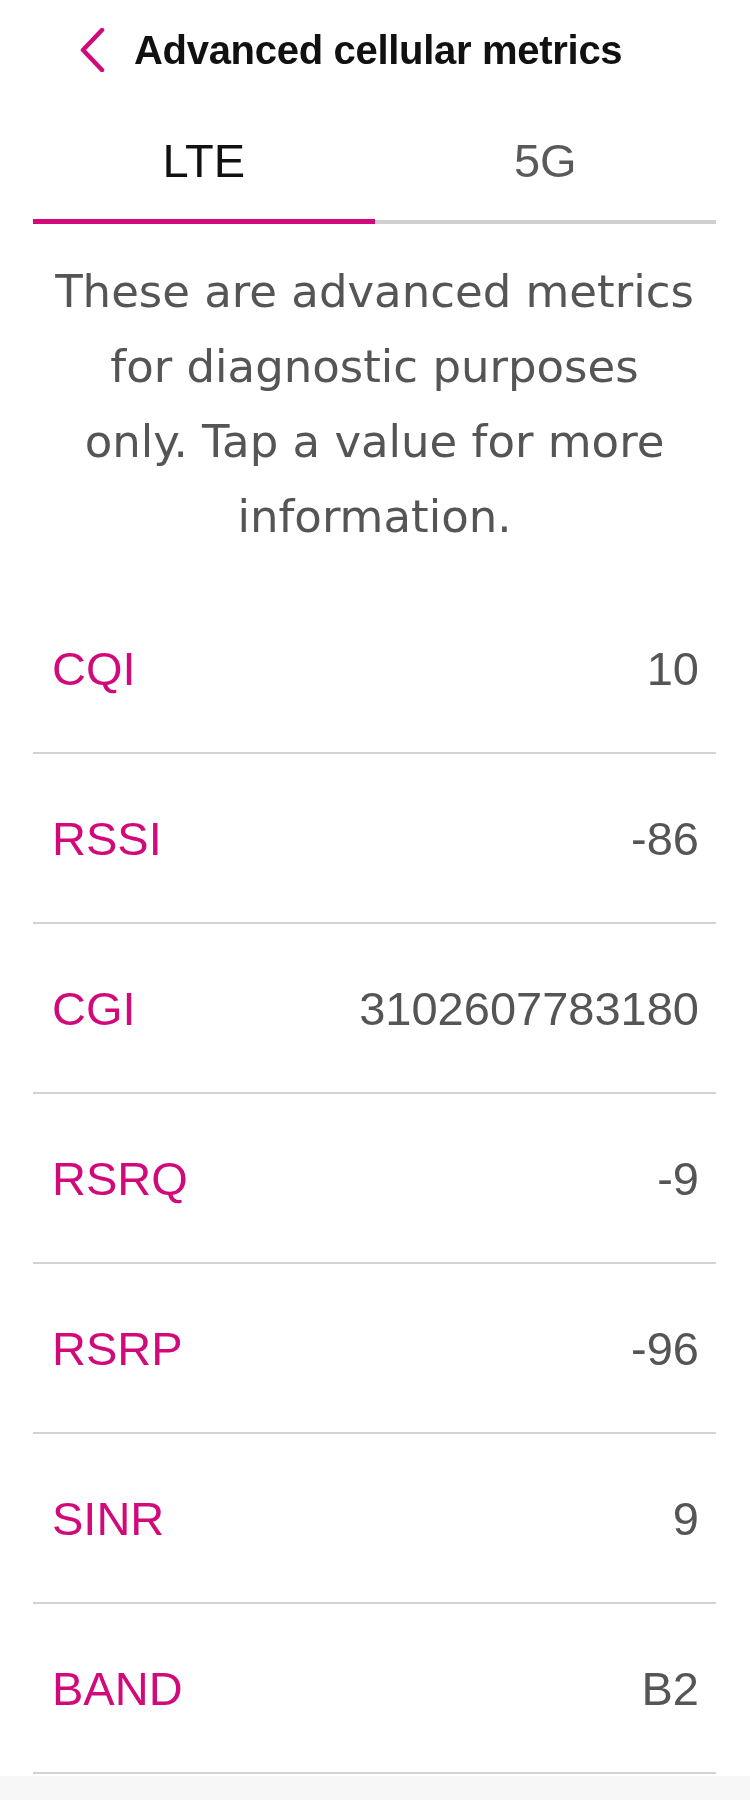  I want to click on metric-name: RSRP, so click(117, 1348).